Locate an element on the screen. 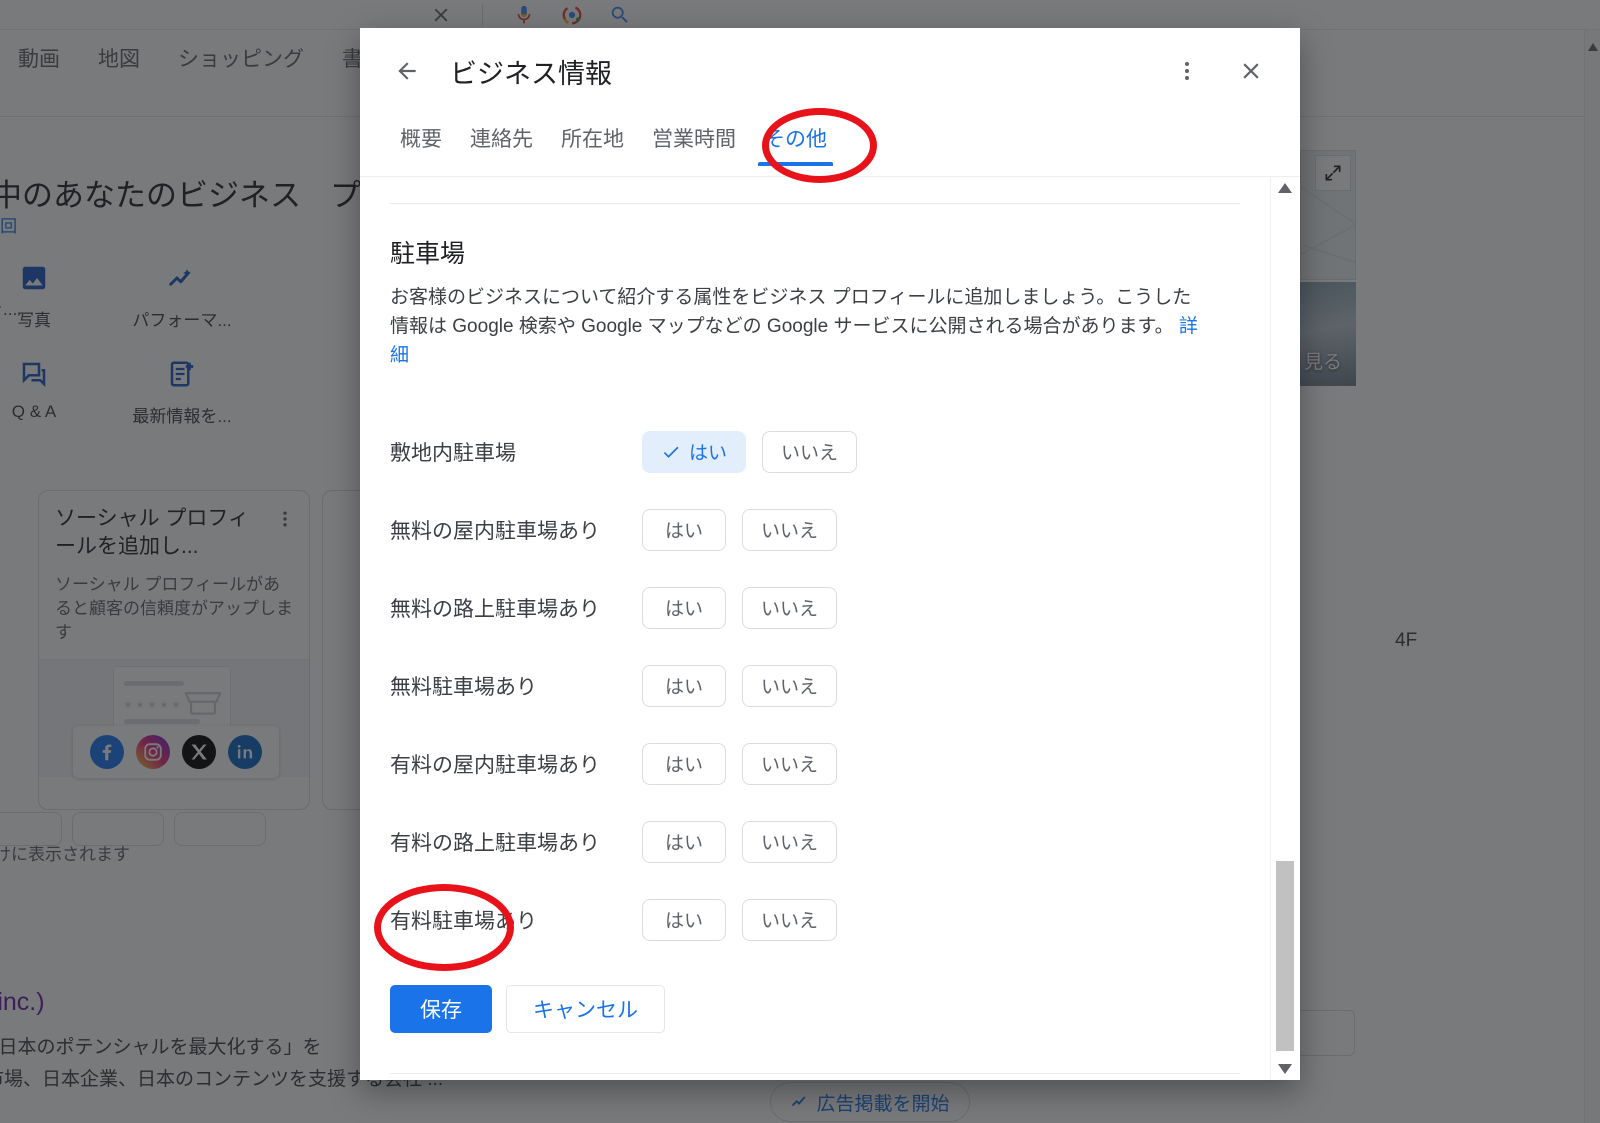  table-row: 有料駐車場あり はい いいえ is located at coordinates (815, 920).